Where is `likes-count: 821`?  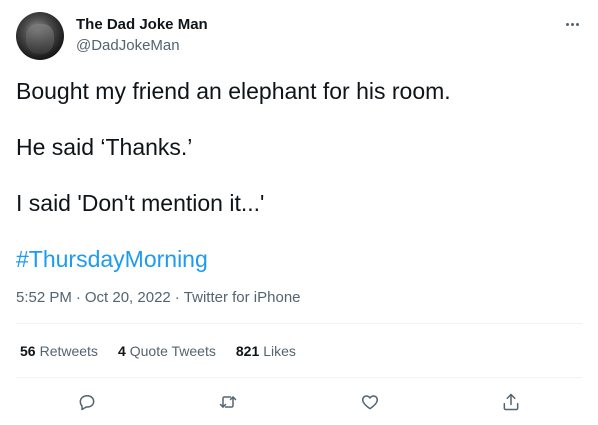 likes-count: 821 is located at coordinates (247, 351).